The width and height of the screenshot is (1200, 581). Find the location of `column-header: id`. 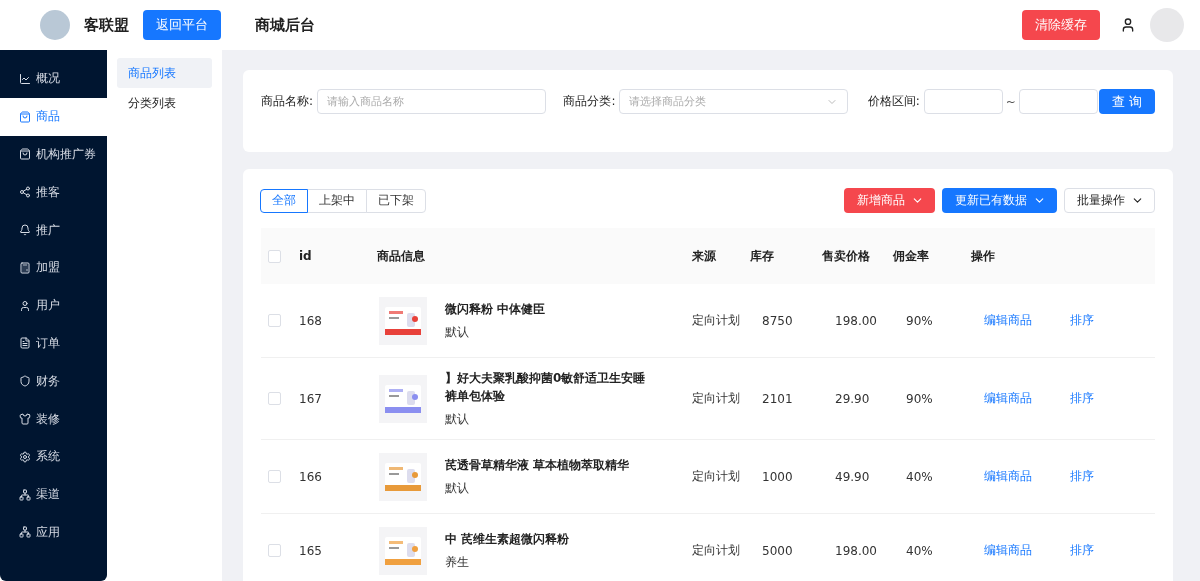

column-header: id is located at coordinates (305, 256).